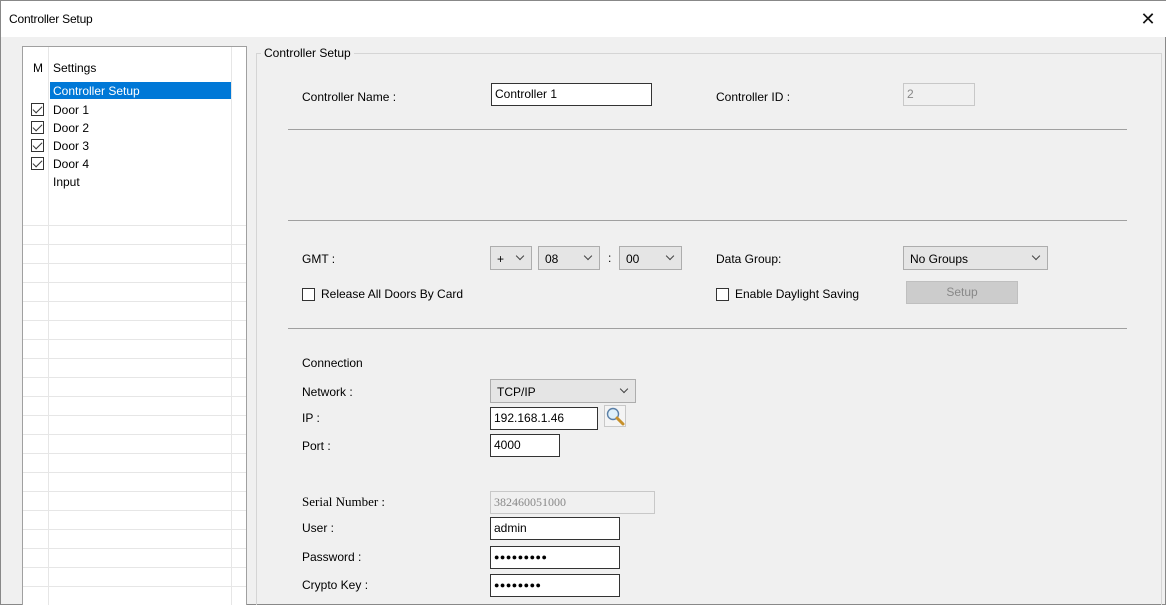 Image resolution: width=1166 pixels, height=605 pixels. What do you see at coordinates (572, 502) in the screenshot?
I see `serial-number-field: 382460051000` at bounding box center [572, 502].